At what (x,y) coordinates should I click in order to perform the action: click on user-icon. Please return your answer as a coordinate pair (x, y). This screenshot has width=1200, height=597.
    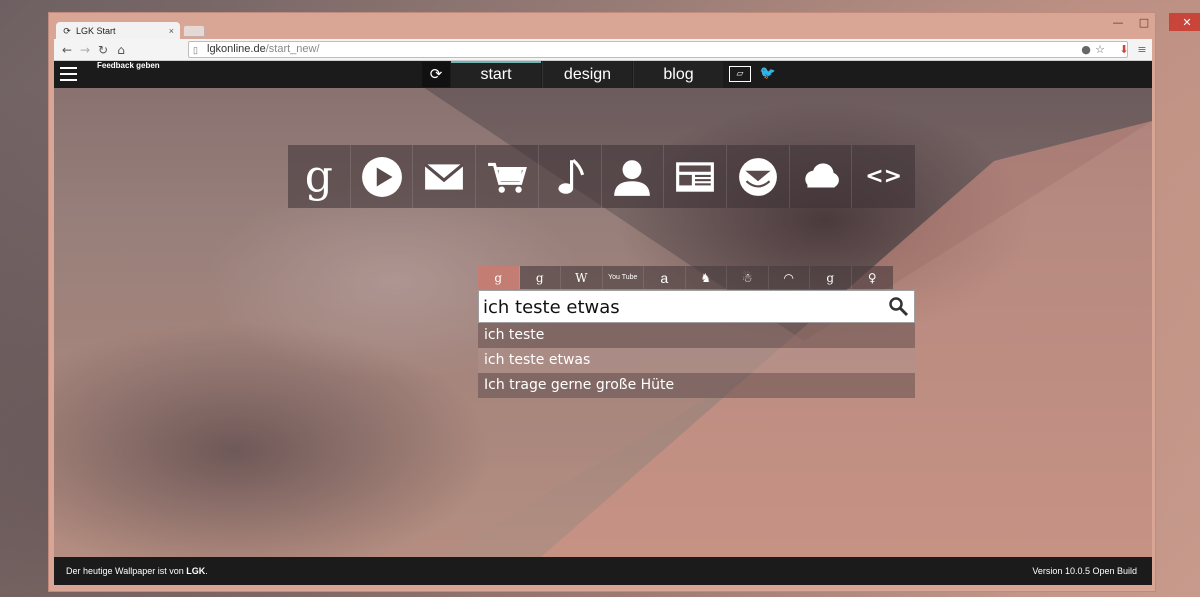
    Looking at the image, I should click on (632, 177).